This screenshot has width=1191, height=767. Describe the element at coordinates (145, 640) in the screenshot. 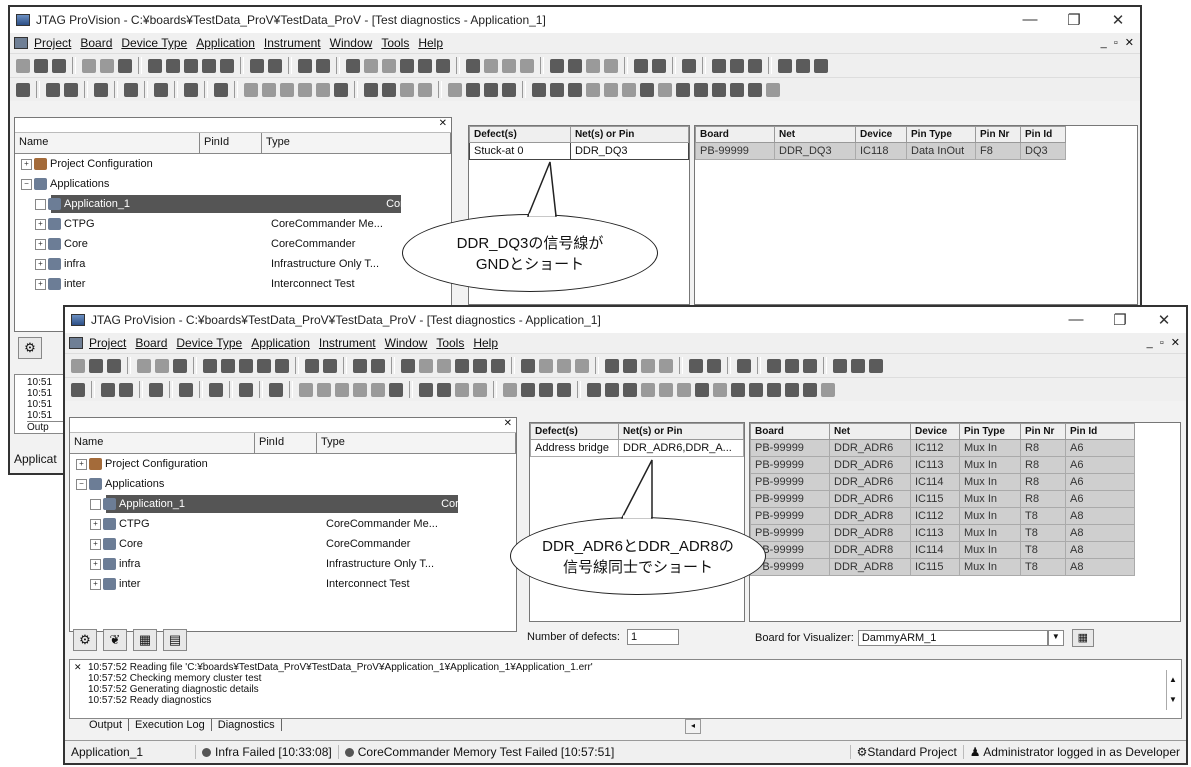

I see `board-view-button: ▦` at that location.